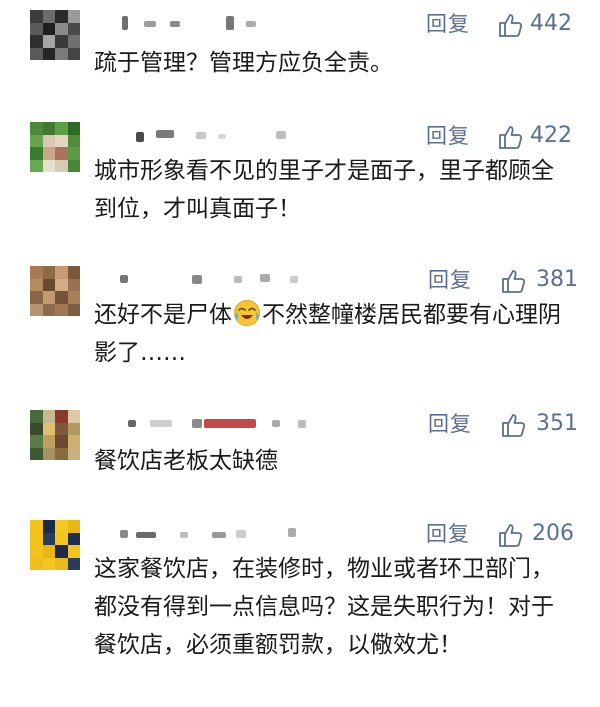  I want to click on comment-text-part: 还好不是尸体, so click(163, 315).